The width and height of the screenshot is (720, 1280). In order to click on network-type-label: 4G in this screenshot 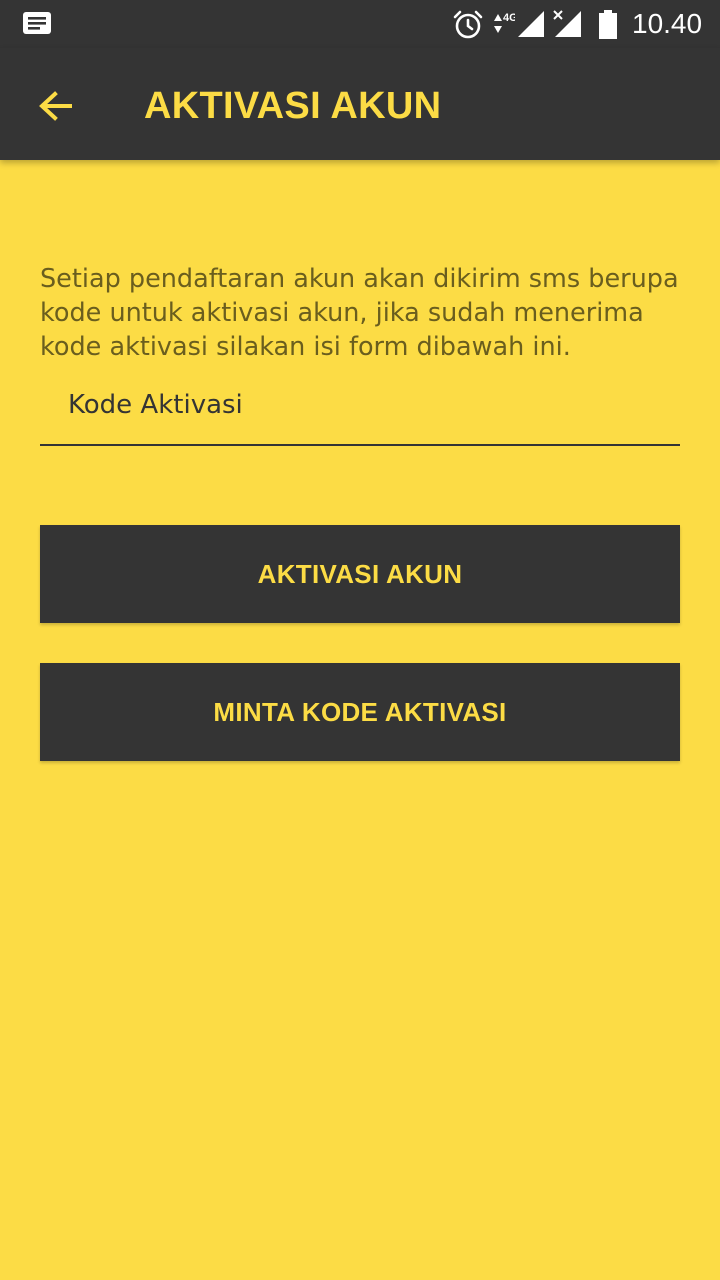, I will do `click(509, 18)`.